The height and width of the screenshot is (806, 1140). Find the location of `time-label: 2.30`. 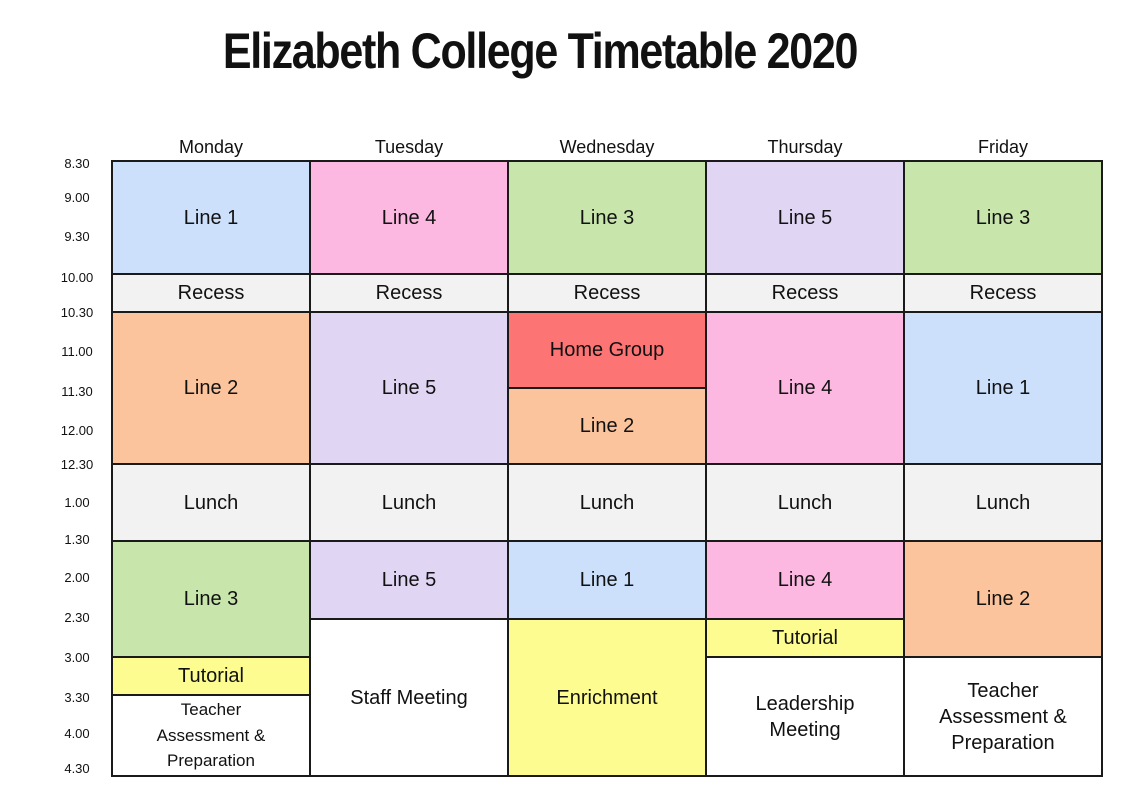

time-label: 2.30 is located at coordinates (77, 617).